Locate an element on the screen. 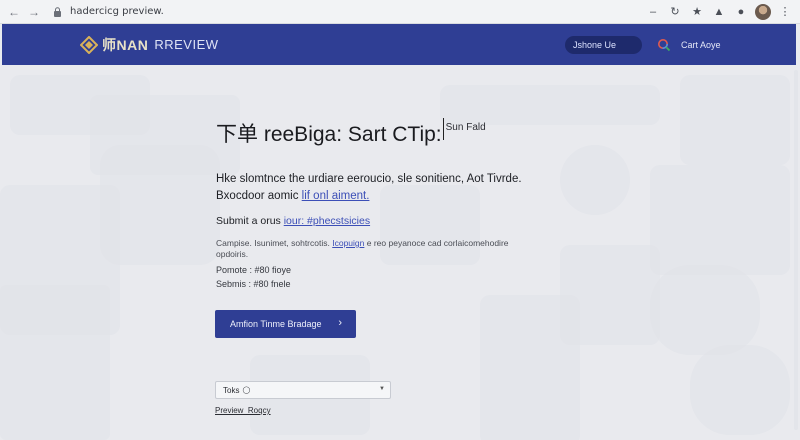 The width and height of the screenshot is (800, 440). logo-icon is located at coordinates (89, 44).